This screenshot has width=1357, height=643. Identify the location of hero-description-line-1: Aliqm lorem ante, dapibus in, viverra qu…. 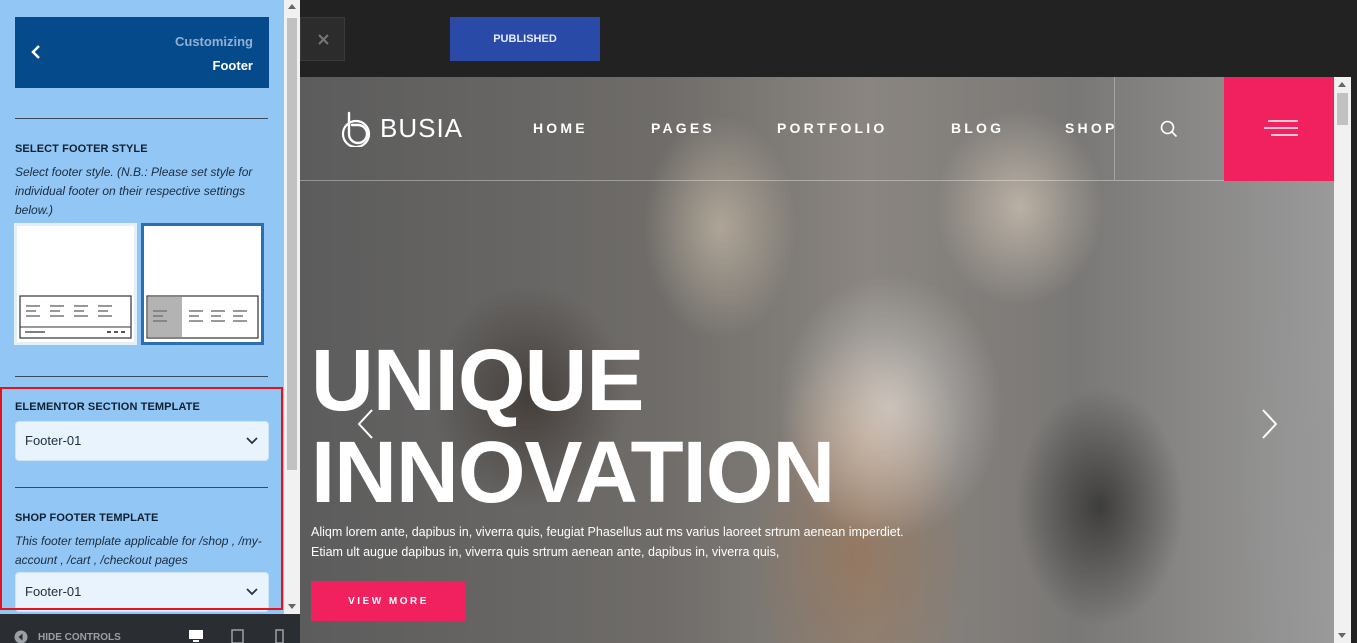
(607, 532).